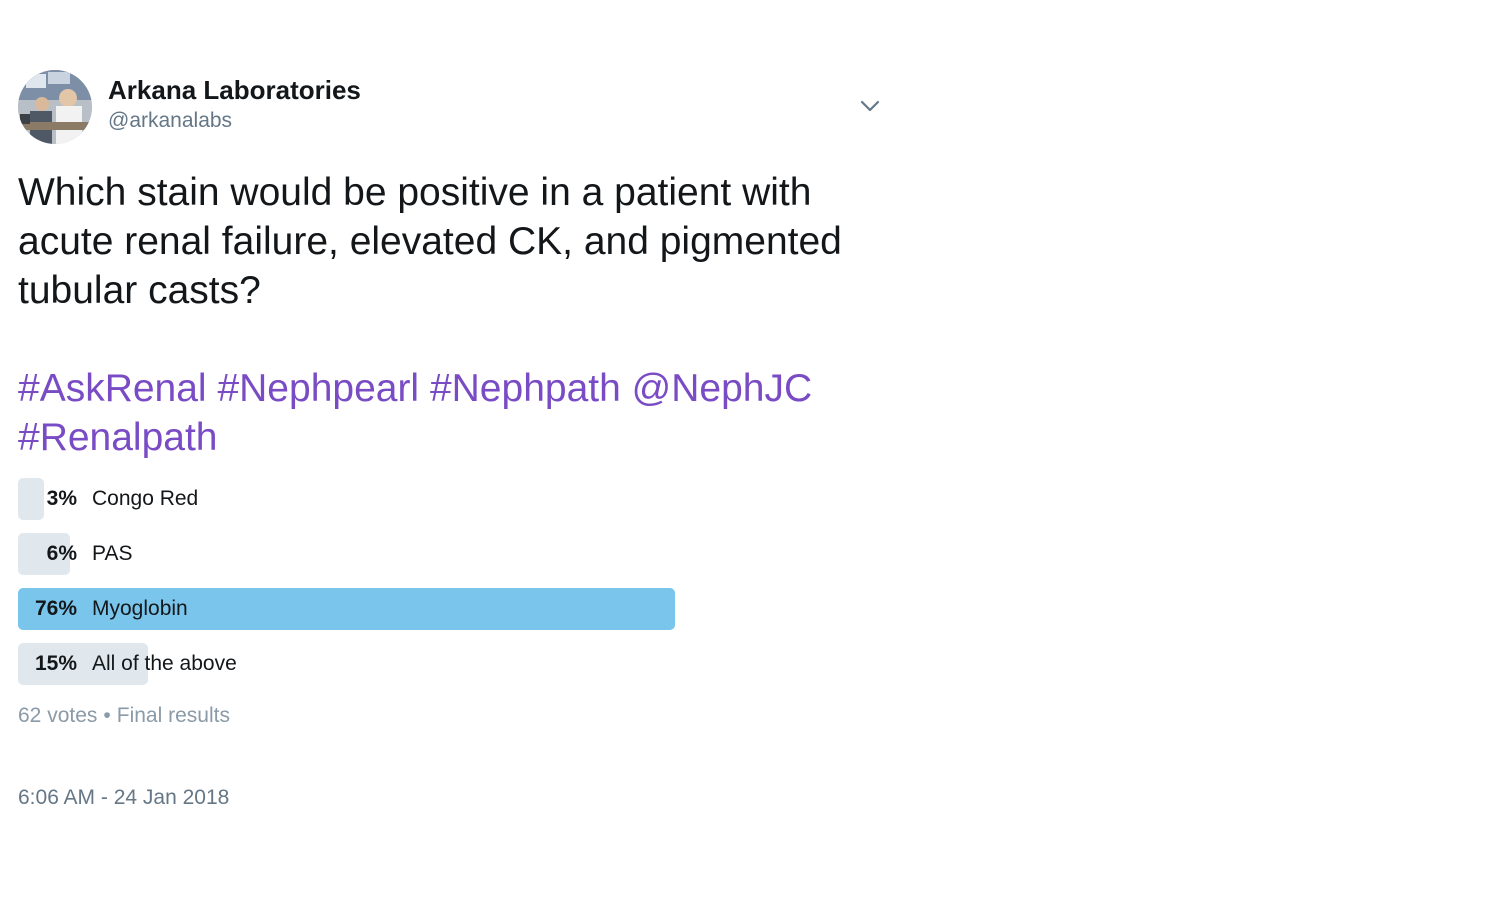 The width and height of the screenshot is (1500, 900). Describe the element at coordinates (346, 499) in the screenshot. I see `poll-choice: 3% Congo Red` at that location.